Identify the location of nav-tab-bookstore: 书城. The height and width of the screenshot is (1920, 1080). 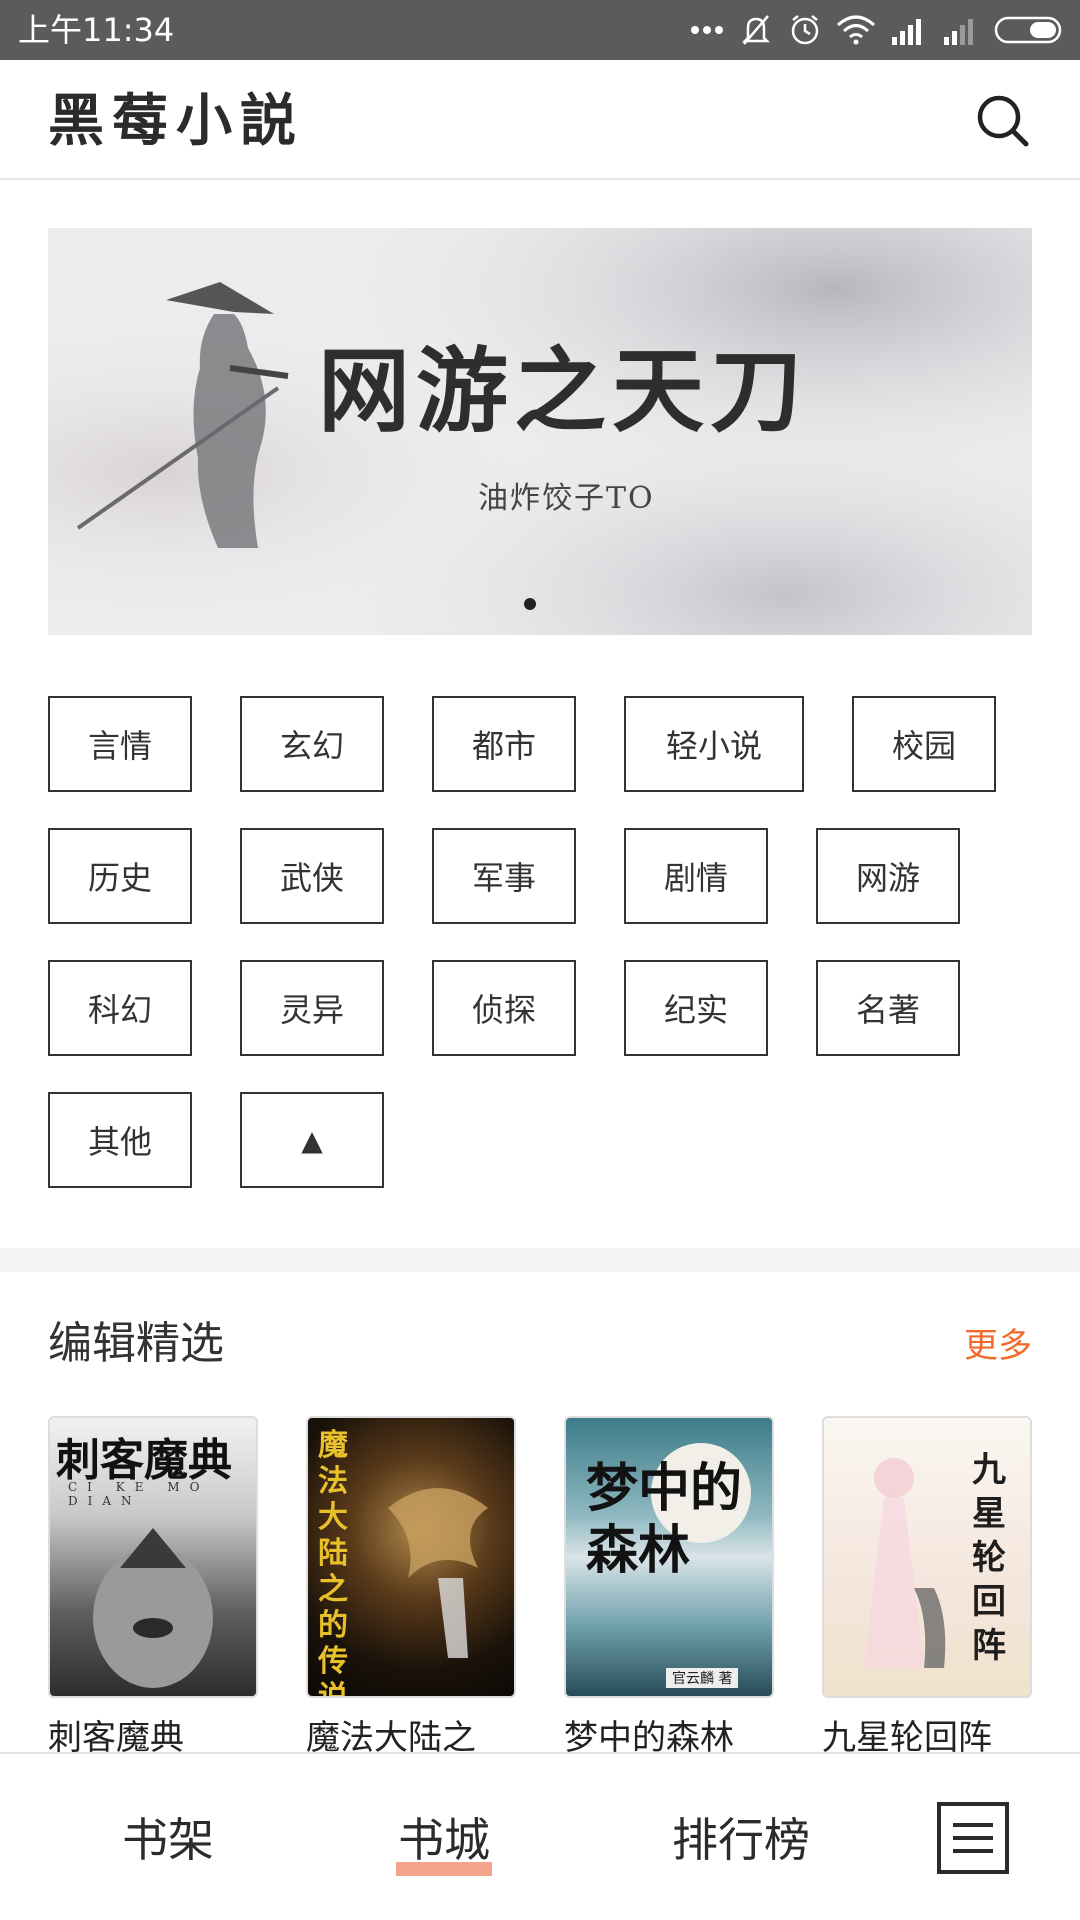
(444, 1840).